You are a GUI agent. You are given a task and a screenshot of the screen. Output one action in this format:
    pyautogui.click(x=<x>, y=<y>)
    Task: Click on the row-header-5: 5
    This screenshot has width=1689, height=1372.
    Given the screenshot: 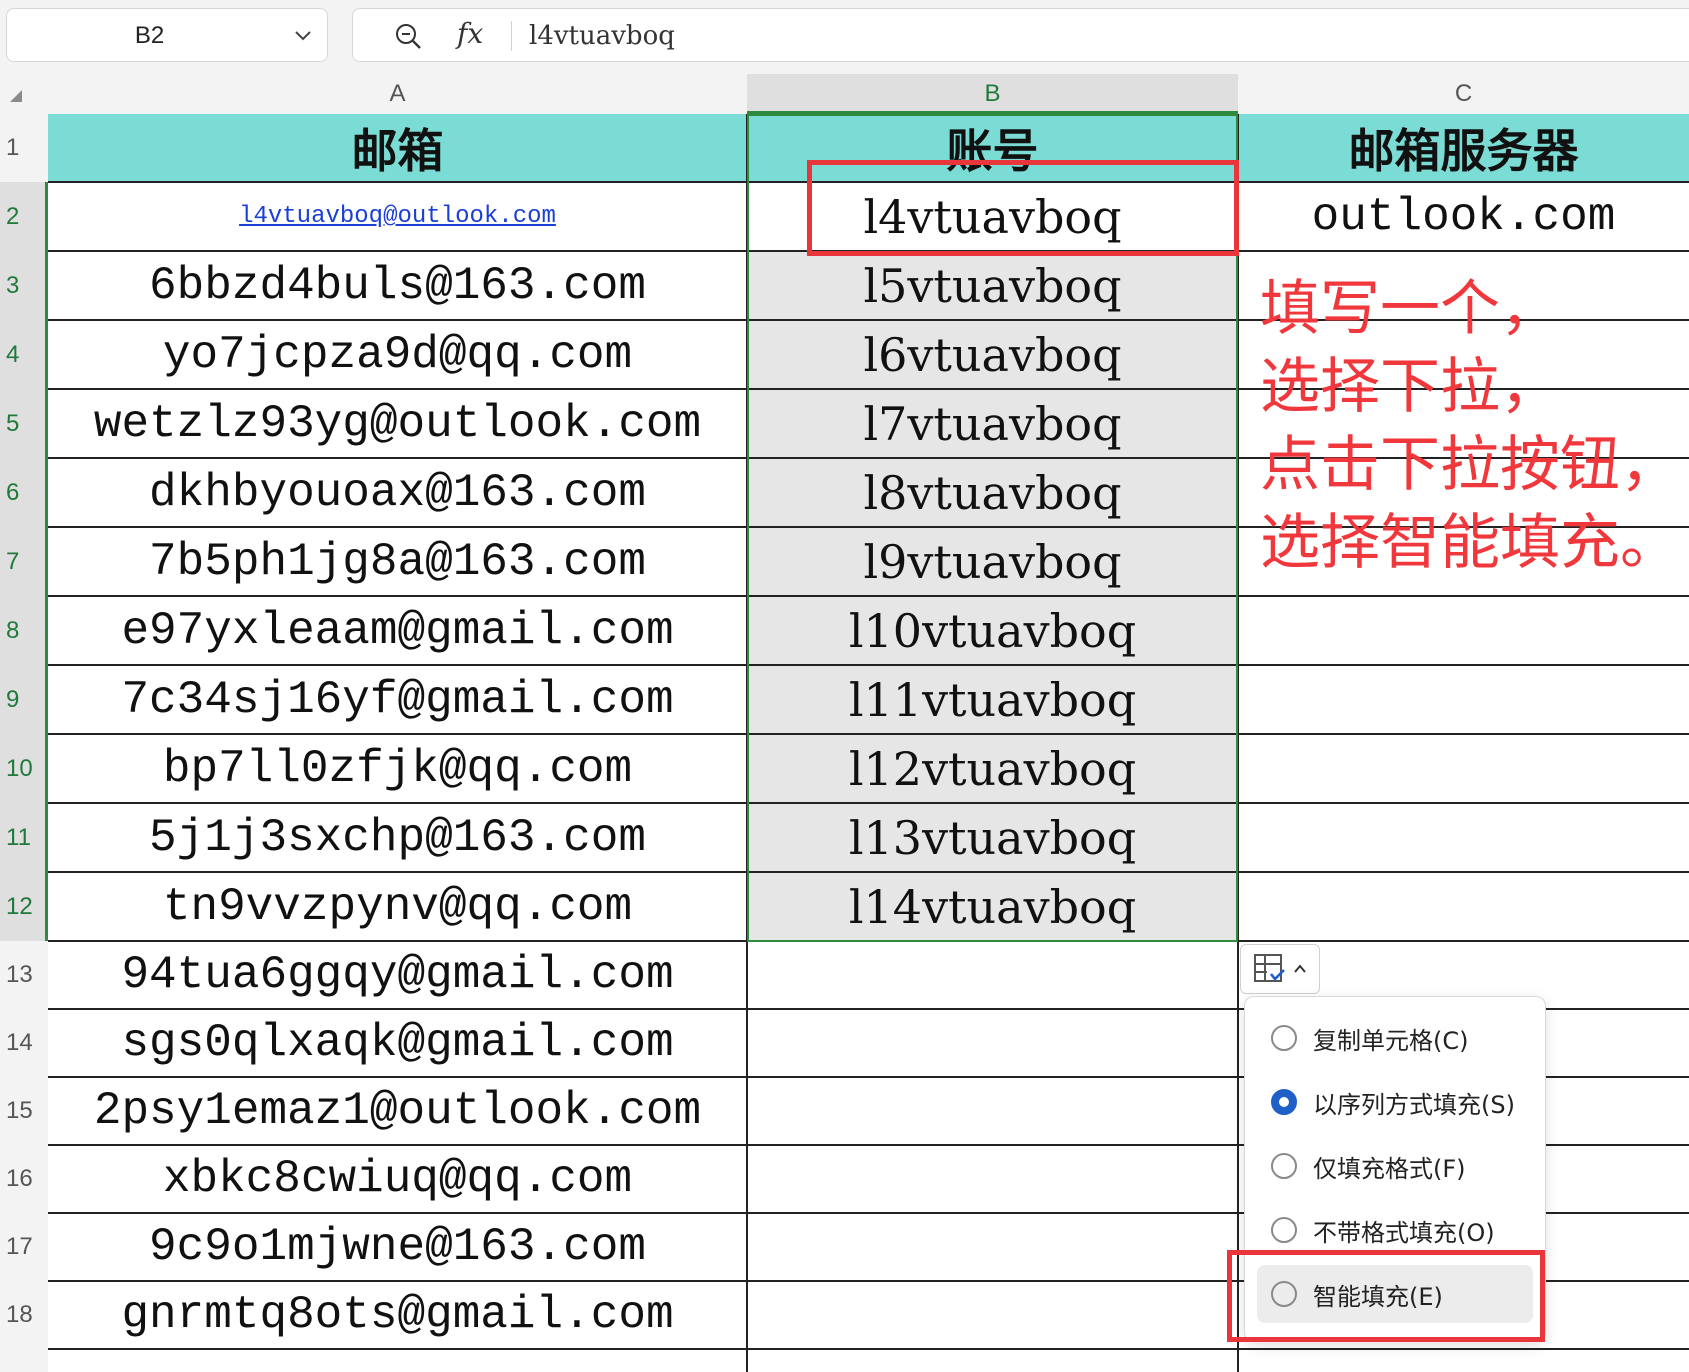 What is the action you would take?
    pyautogui.click(x=24, y=423)
    